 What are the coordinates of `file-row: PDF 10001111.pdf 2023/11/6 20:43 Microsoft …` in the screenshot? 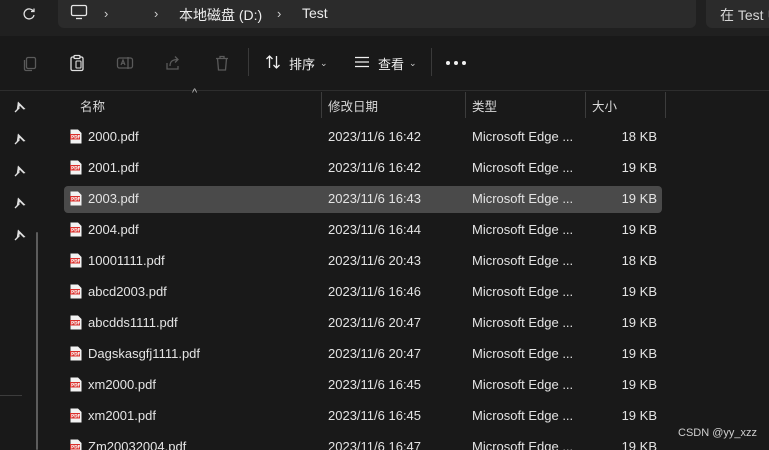 It's located at (363, 261).